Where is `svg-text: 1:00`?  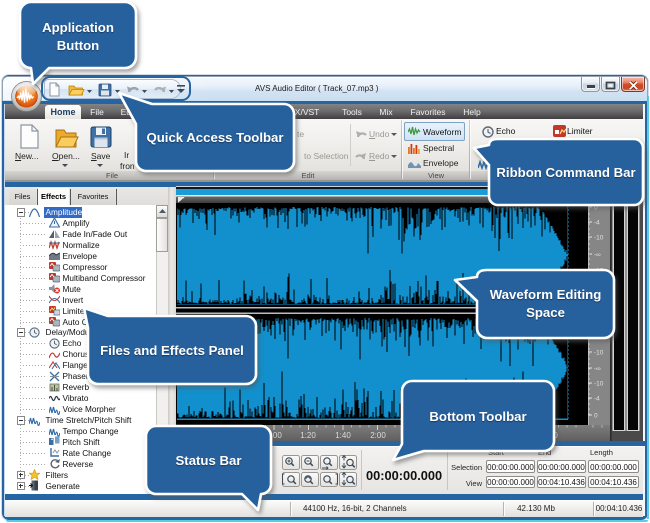 svg-text: 1:00 is located at coordinates (274, 435).